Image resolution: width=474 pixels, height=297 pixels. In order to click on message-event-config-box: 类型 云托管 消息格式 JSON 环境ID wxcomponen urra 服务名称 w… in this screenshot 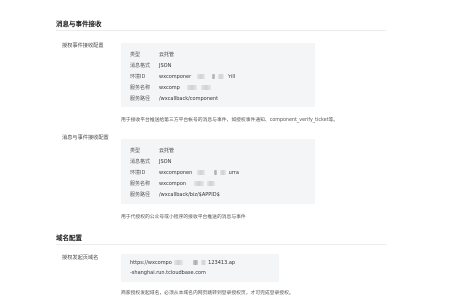, I will do `click(218, 171)`.